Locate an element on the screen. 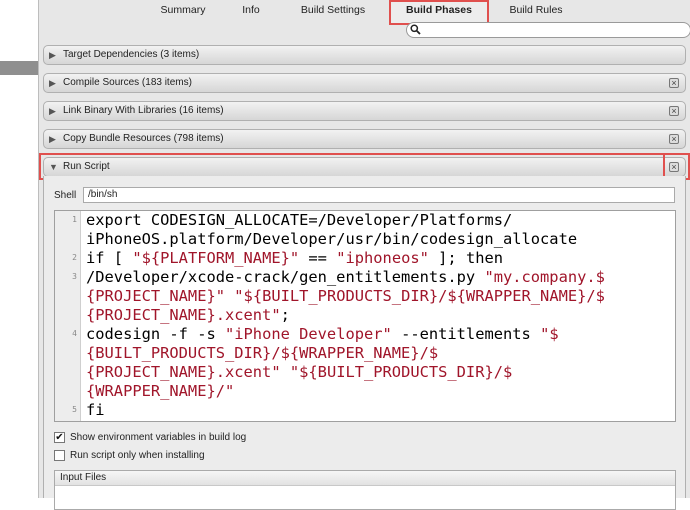  input-files-header is located at coordinates (365, 478).